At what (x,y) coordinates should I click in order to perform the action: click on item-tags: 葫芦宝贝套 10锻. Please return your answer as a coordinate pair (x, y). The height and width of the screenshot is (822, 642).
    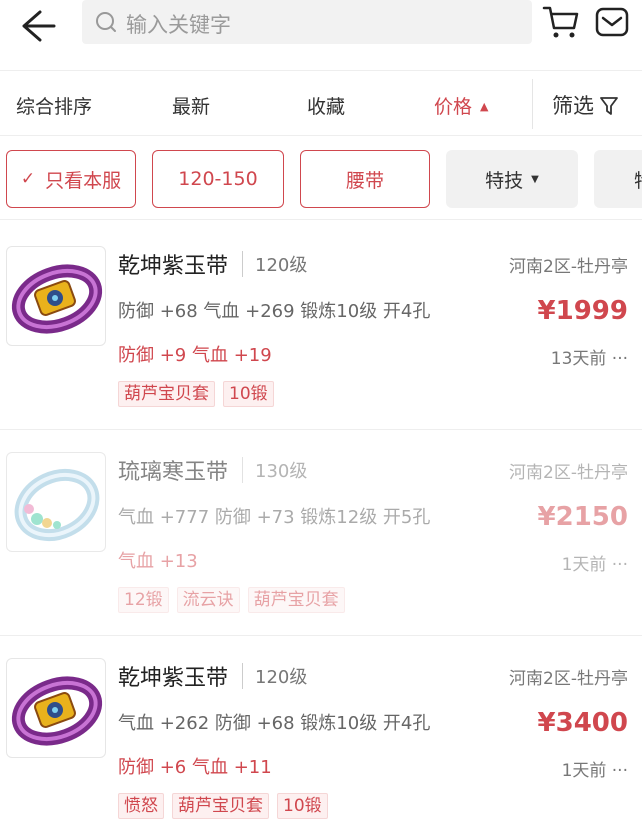
    Looking at the image, I should click on (200, 394).